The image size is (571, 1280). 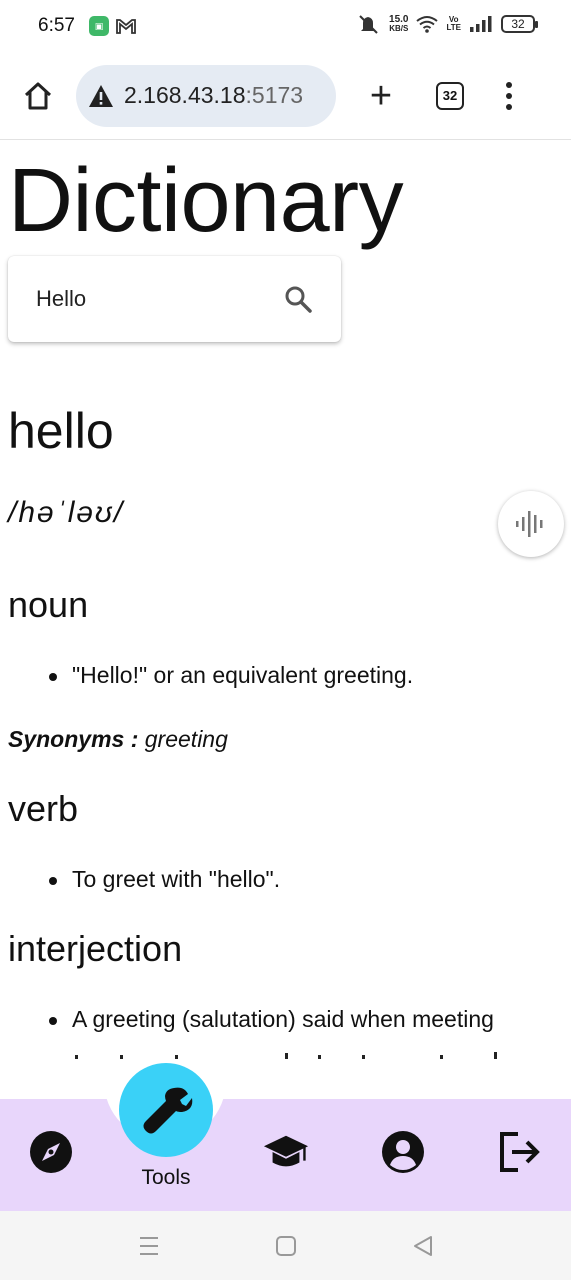 What do you see at coordinates (450, 95) in the screenshot?
I see `tab-switcher-button: 32` at bounding box center [450, 95].